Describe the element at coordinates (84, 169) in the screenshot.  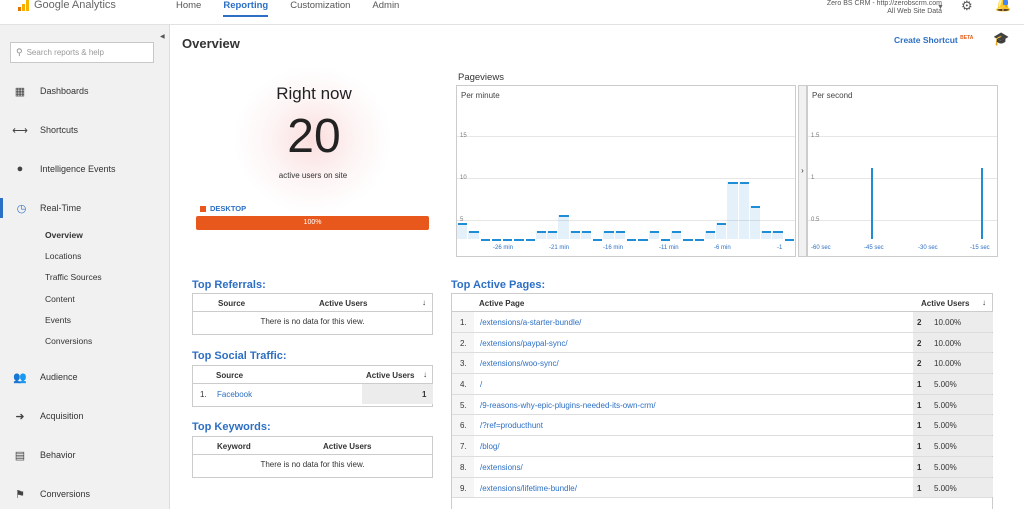
I see `sidebar-item-intelligence: ● Intelligence Events` at that location.